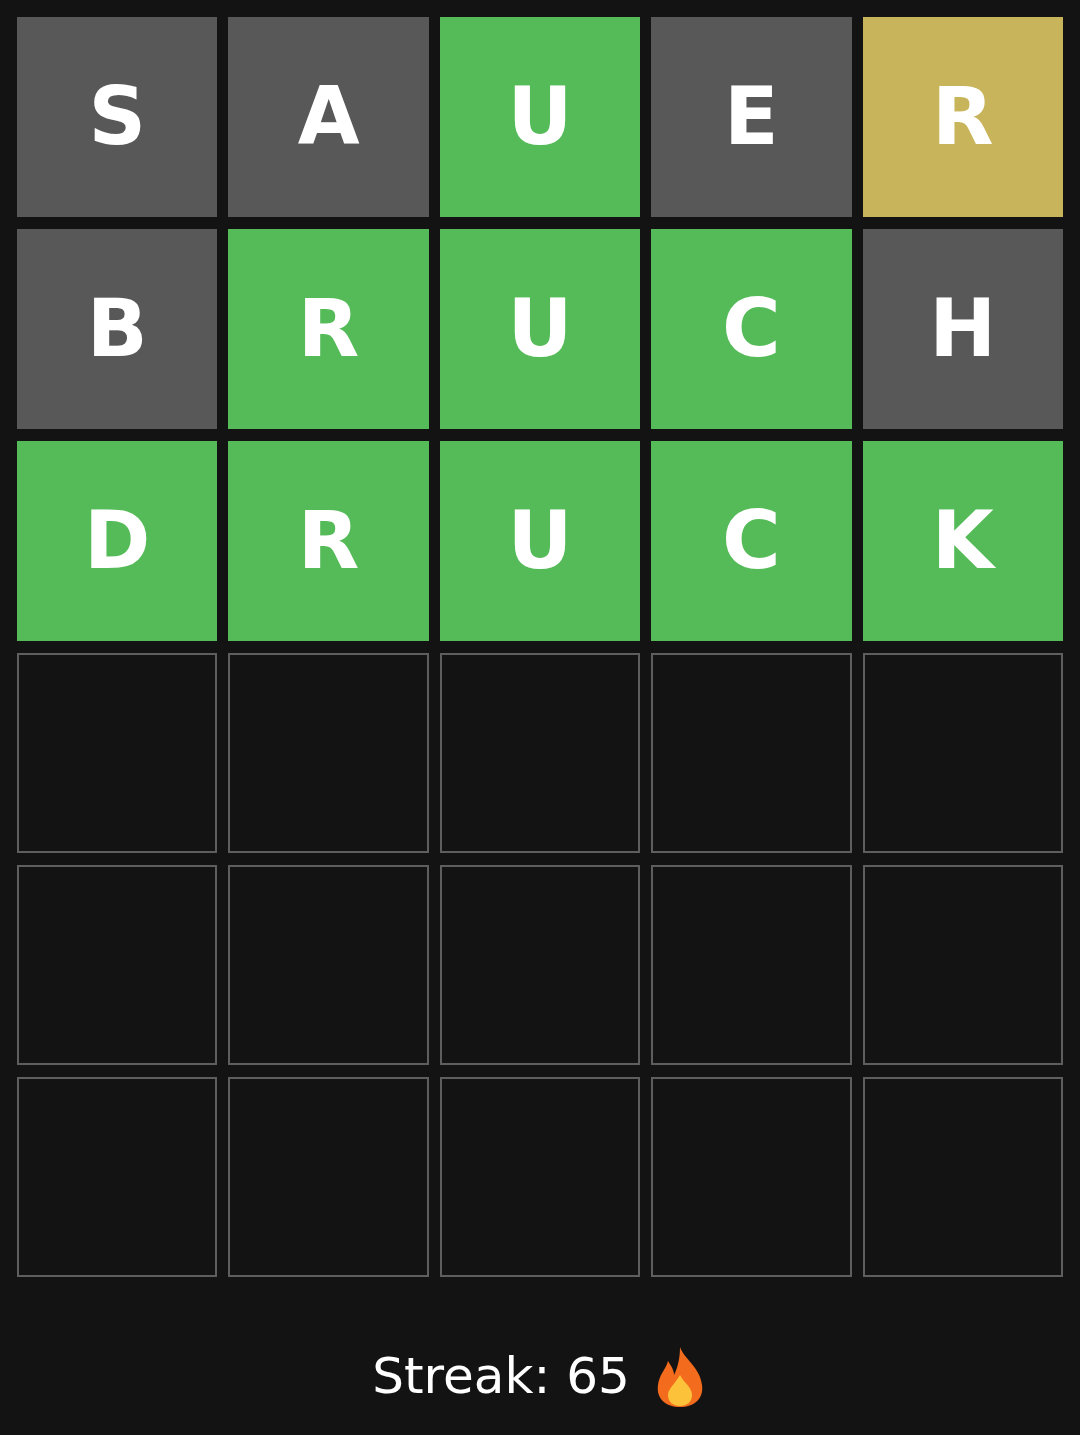 Image resolution: width=1080 pixels, height=1435 pixels. Describe the element at coordinates (962, 541) in the screenshot. I see `letter-tile: K` at that location.